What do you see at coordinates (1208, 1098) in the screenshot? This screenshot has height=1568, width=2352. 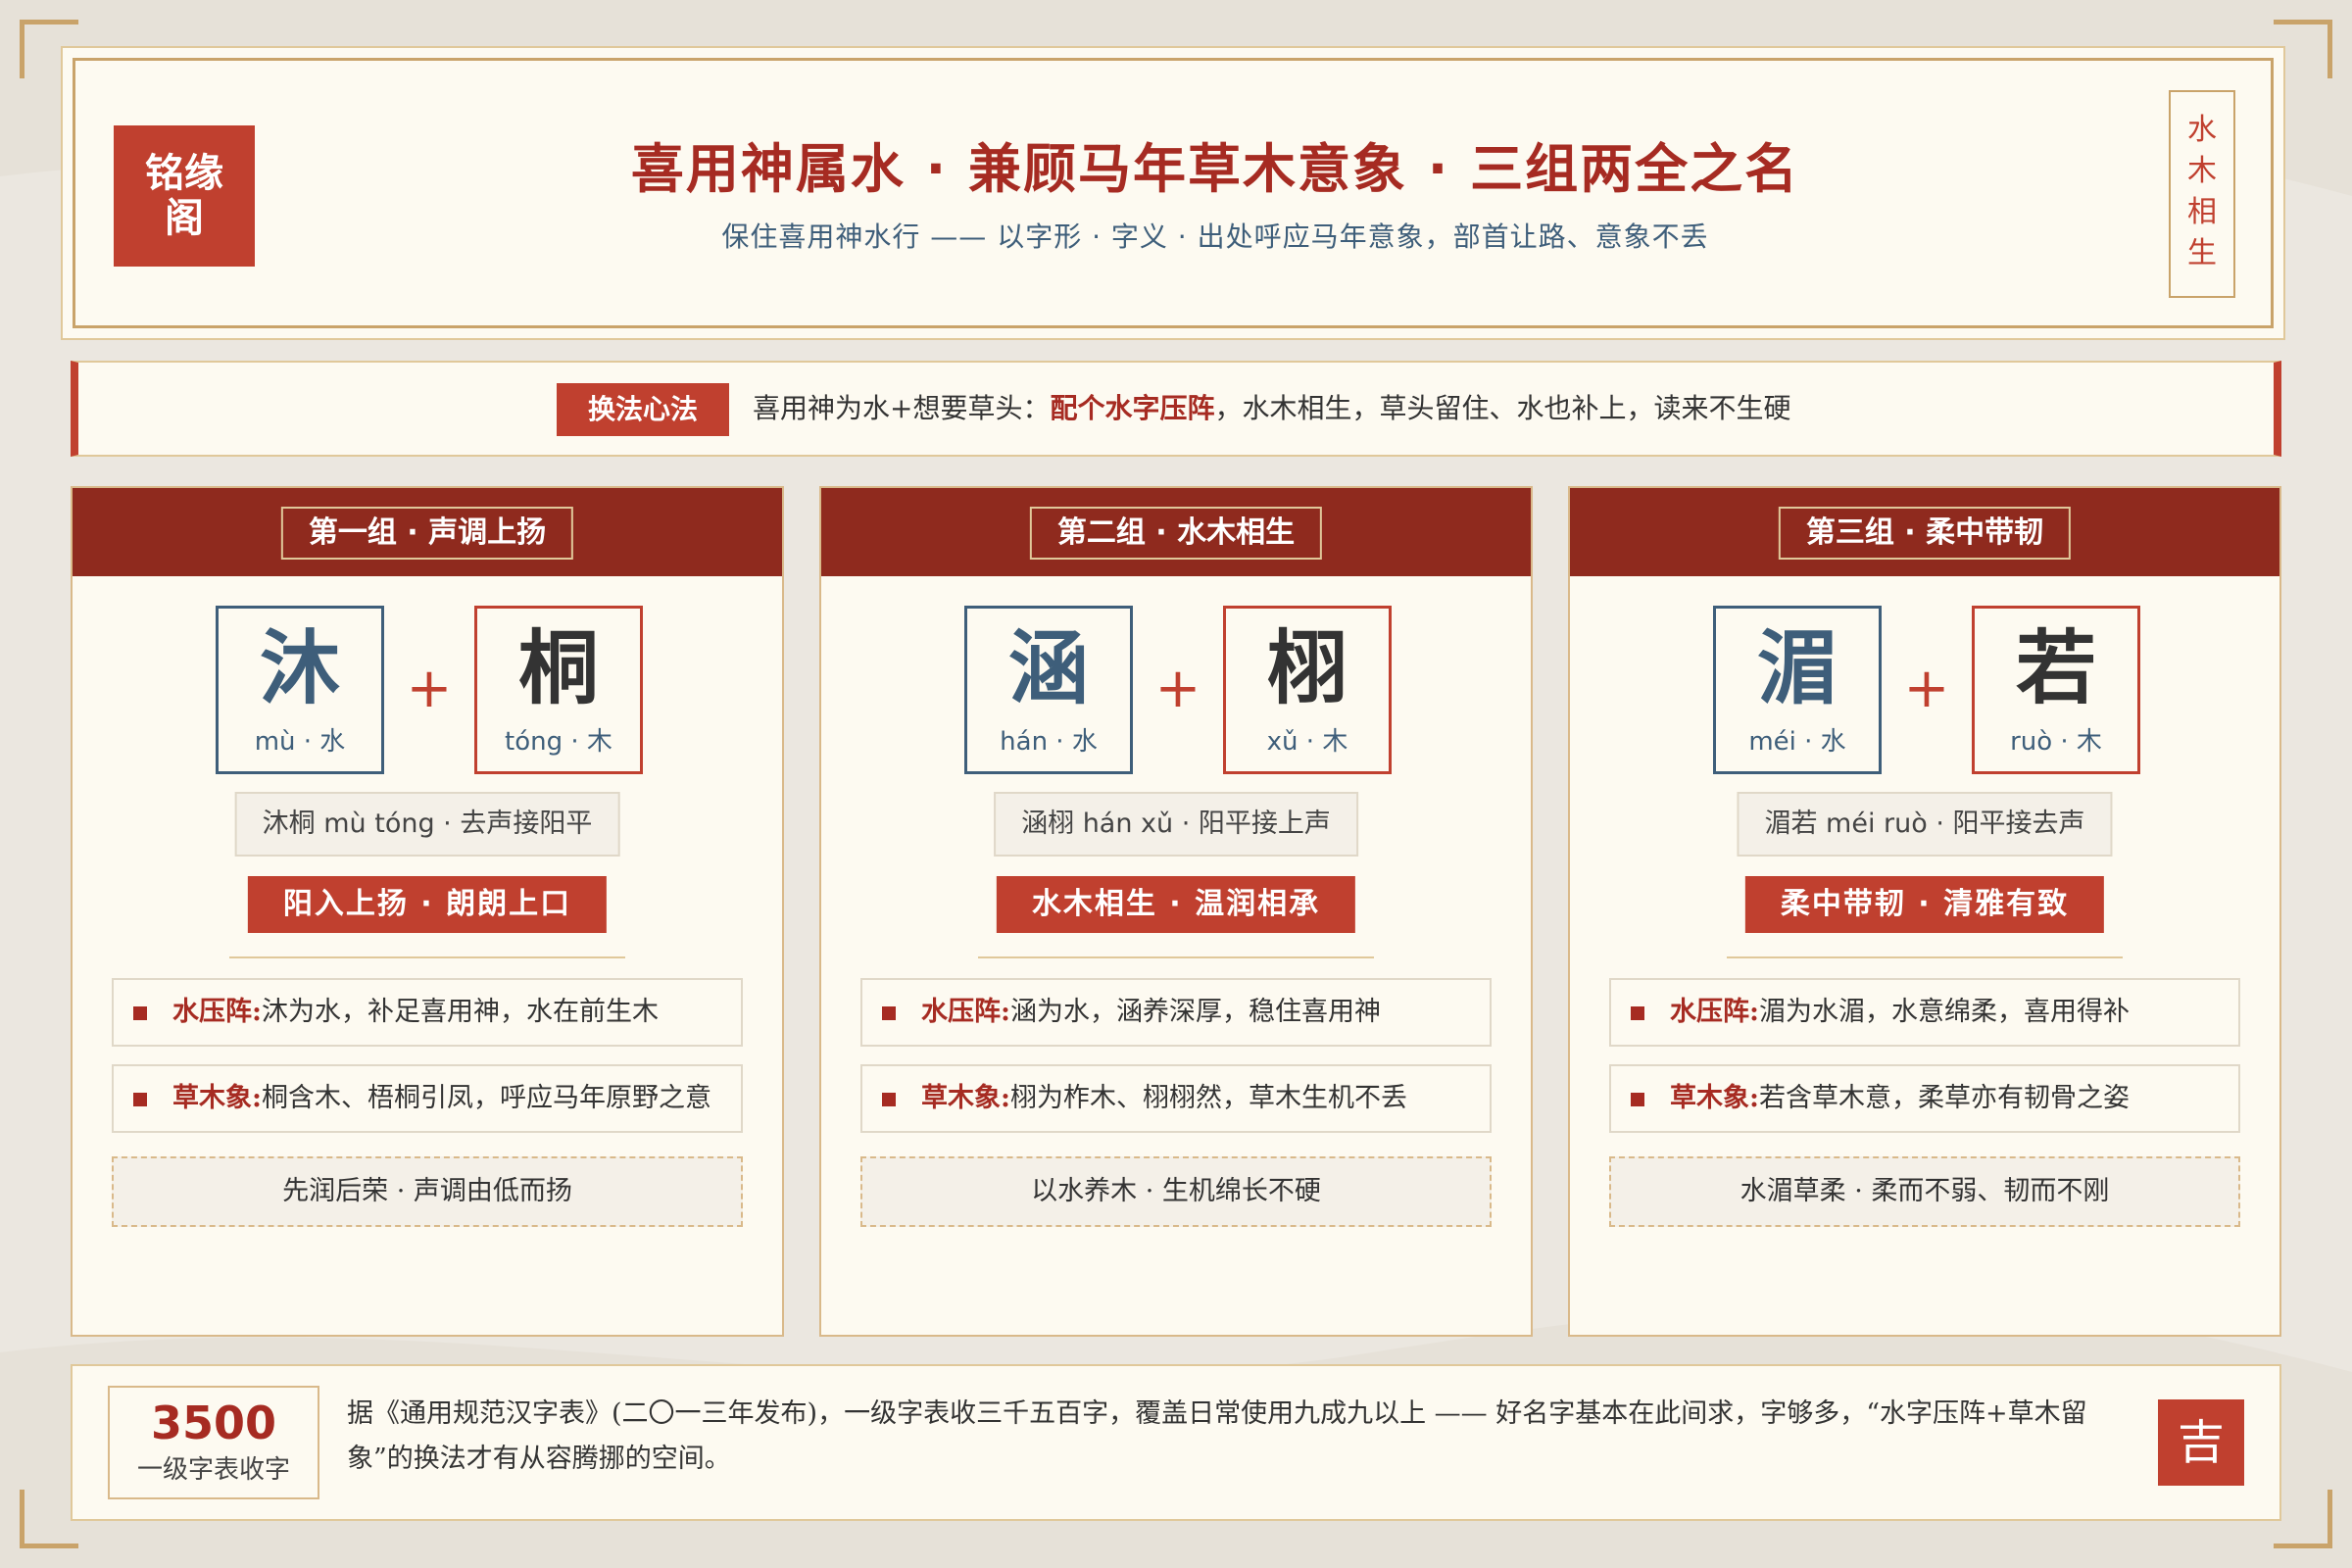 I see `point-text: 栩为柞木、栩栩然，草木生机不丢` at bounding box center [1208, 1098].